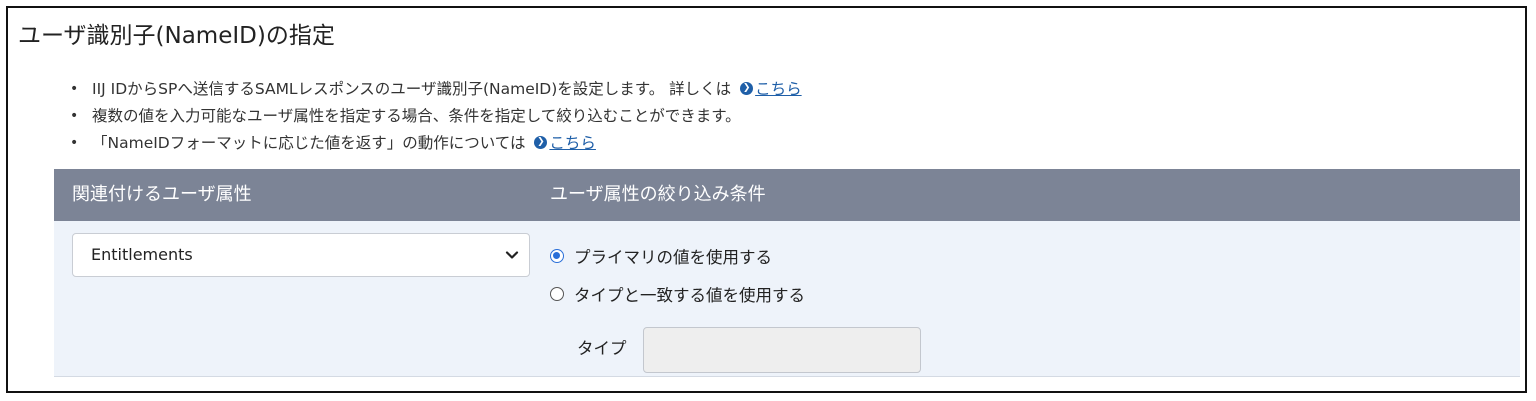  I want to click on details-link-label: こちら, so click(778, 89).